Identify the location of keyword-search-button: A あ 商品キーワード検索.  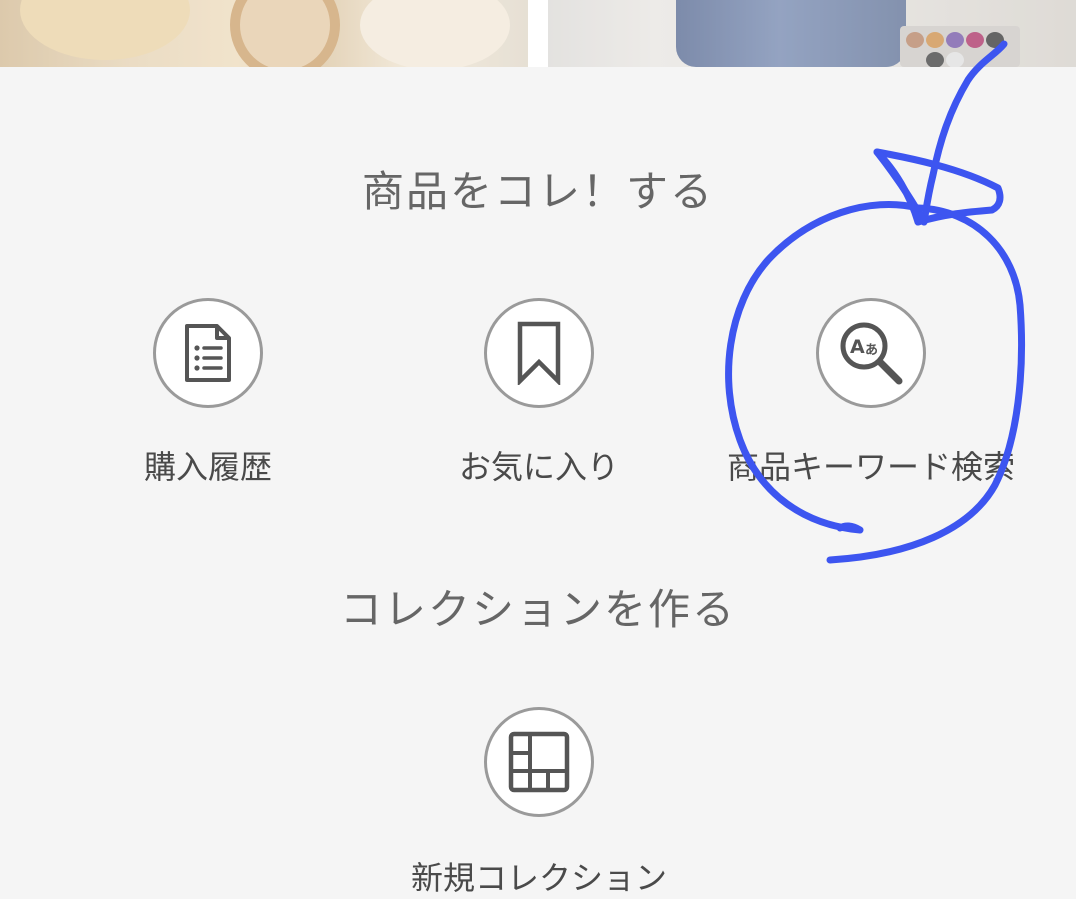
(871, 393).